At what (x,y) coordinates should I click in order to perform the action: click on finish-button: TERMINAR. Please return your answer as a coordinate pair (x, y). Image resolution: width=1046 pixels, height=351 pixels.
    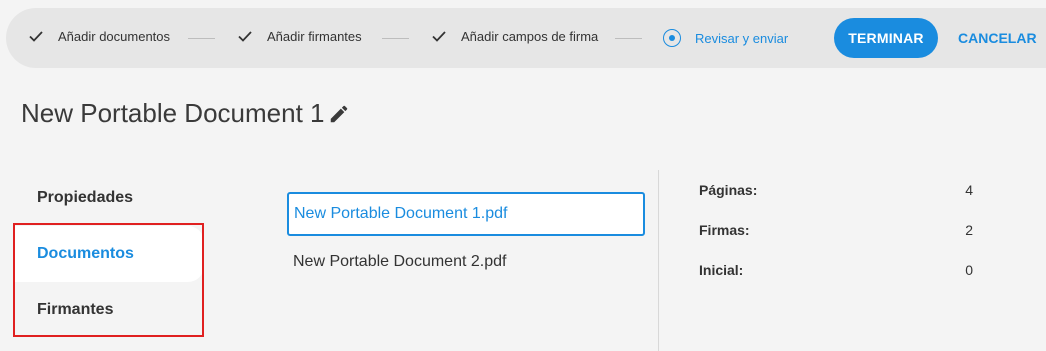
    Looking at the image, I should click on (886, 38).